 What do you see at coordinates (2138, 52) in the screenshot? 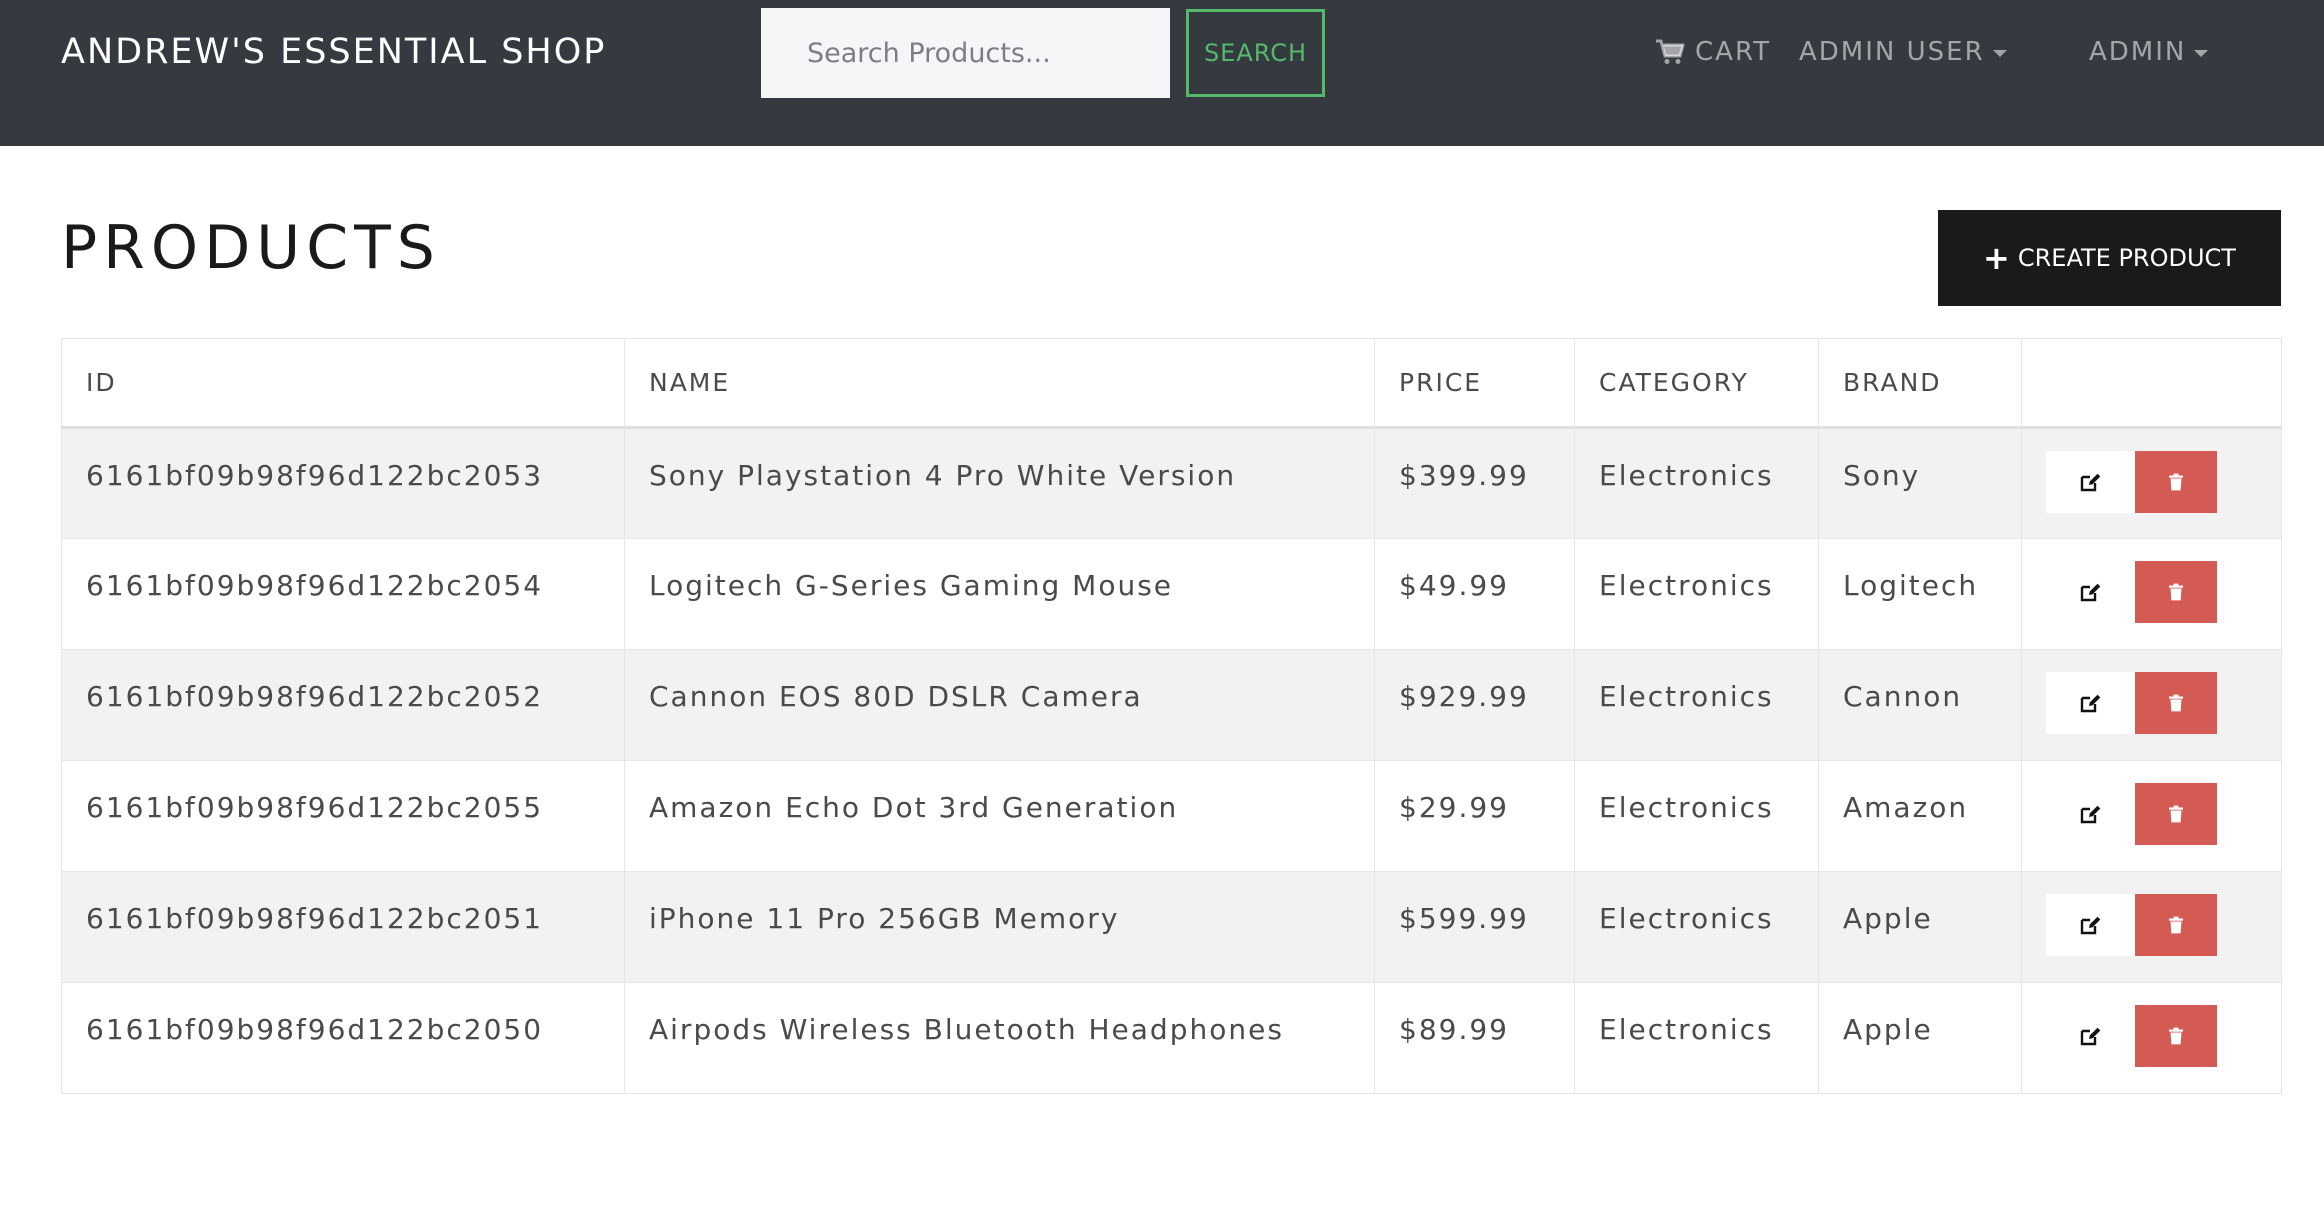
I see `admin-dropdown-label: ADMIN` at bounding box center [2138, 52].